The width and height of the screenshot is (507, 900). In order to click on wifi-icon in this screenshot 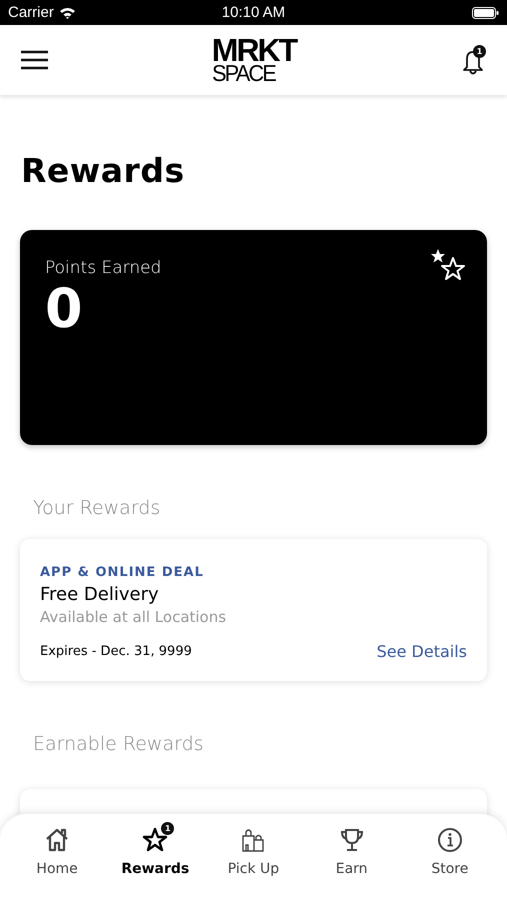, I will do `click(67, 12)`.